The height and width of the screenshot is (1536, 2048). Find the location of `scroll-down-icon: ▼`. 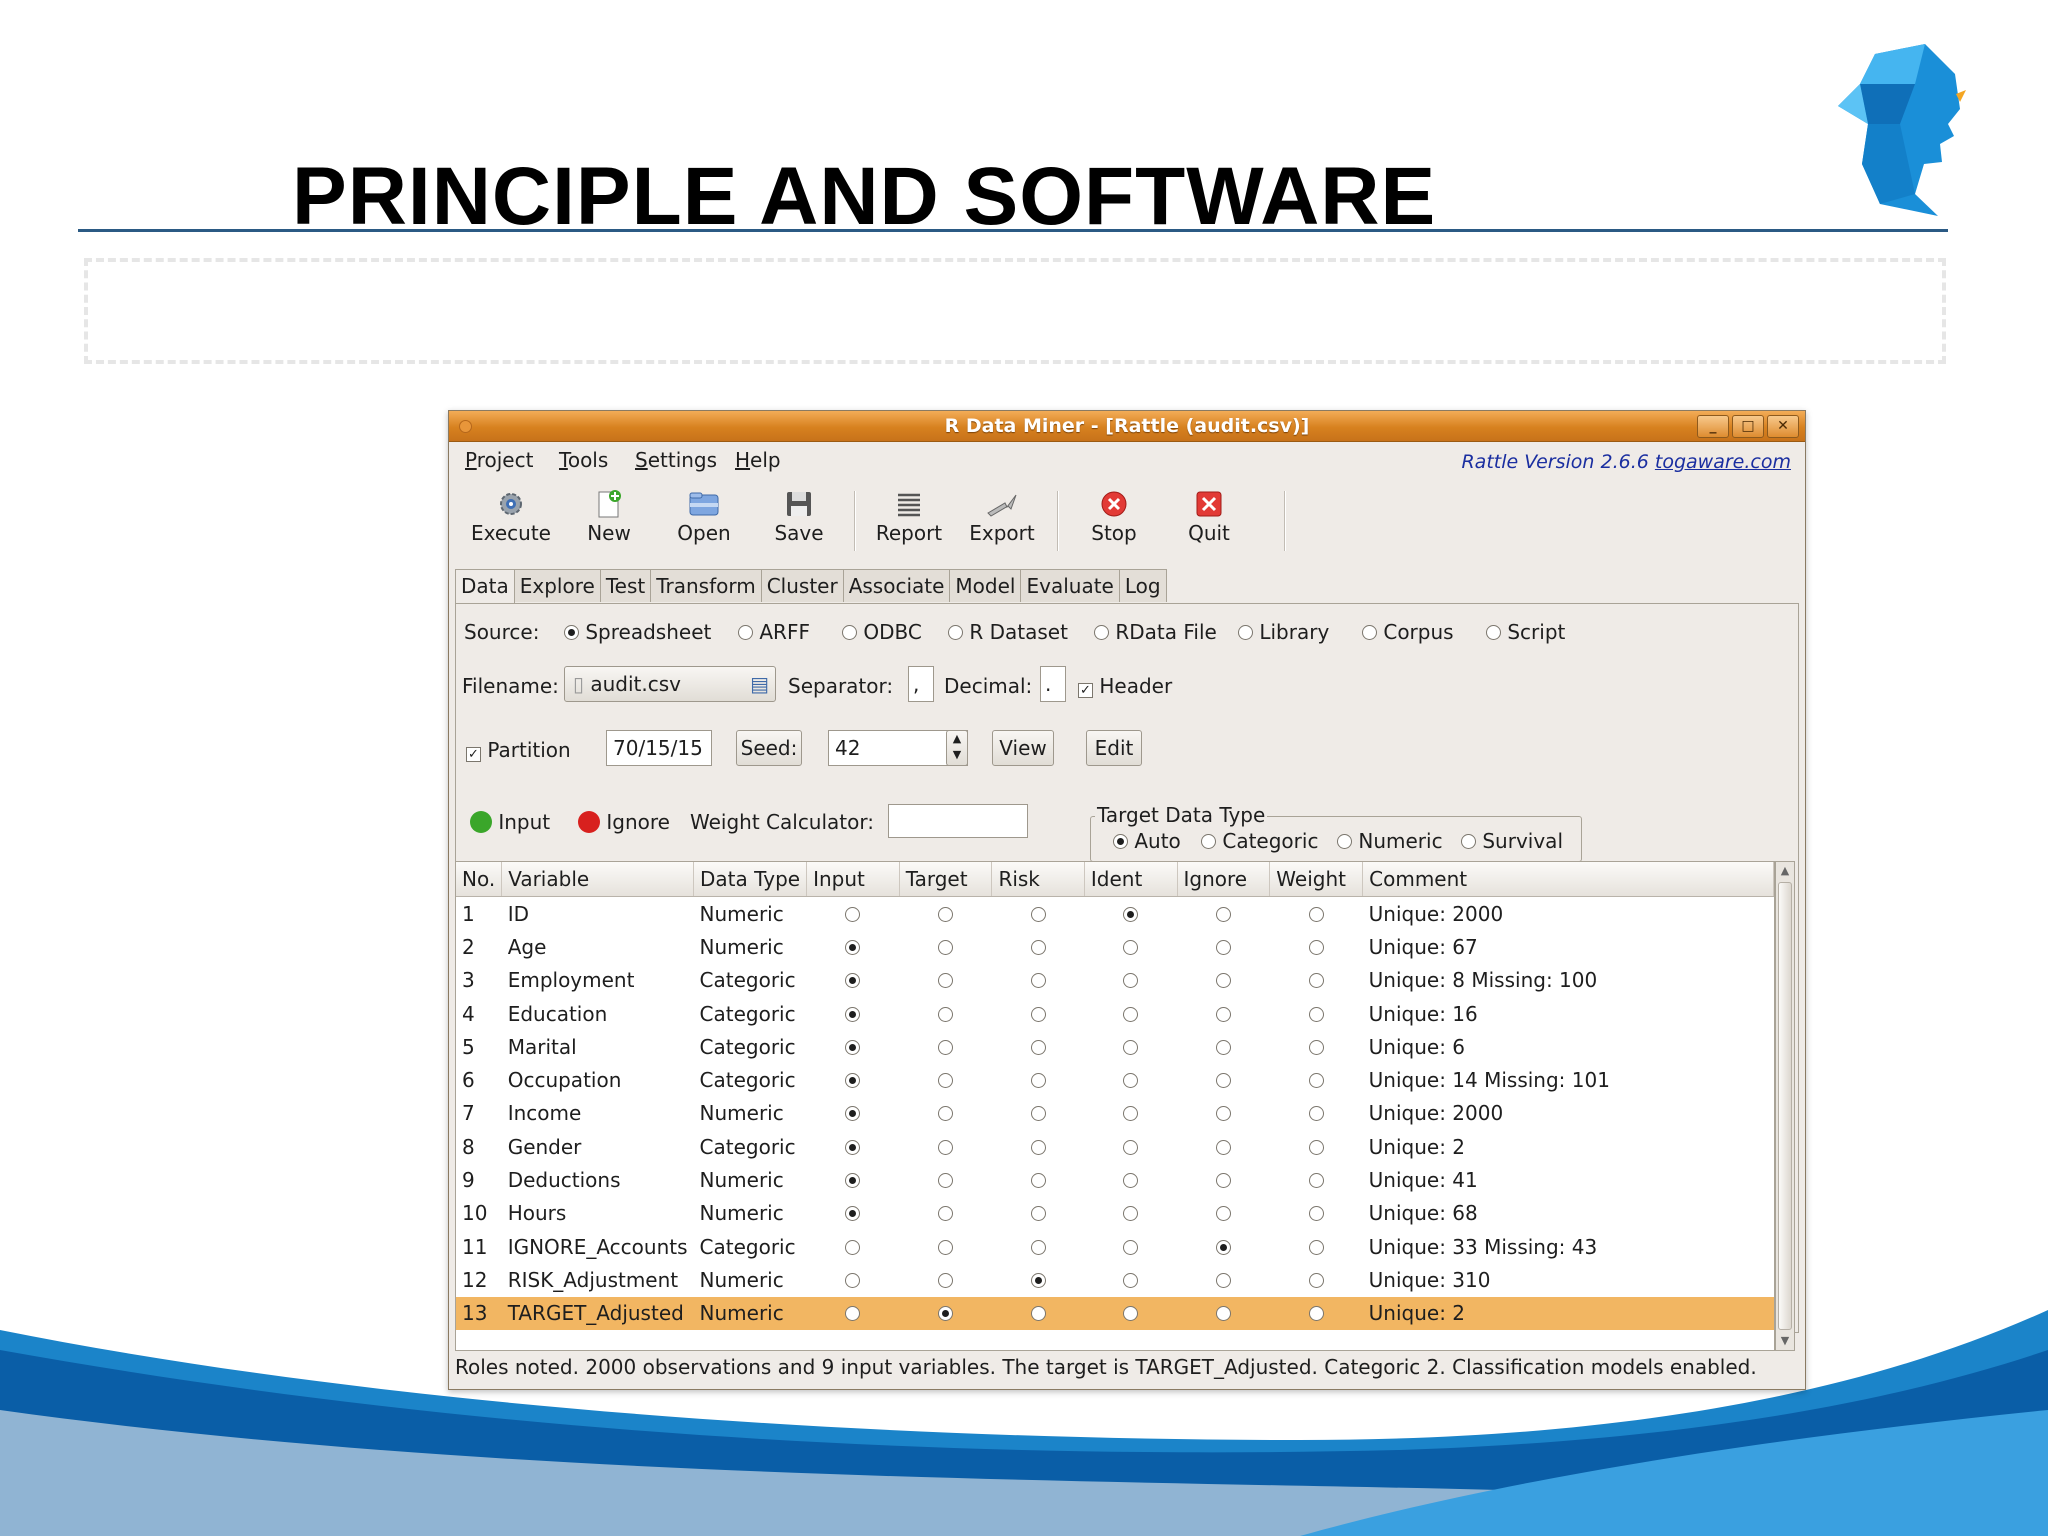

scroll-down-icon: ▼ is located at coordinates (1785, 1341).